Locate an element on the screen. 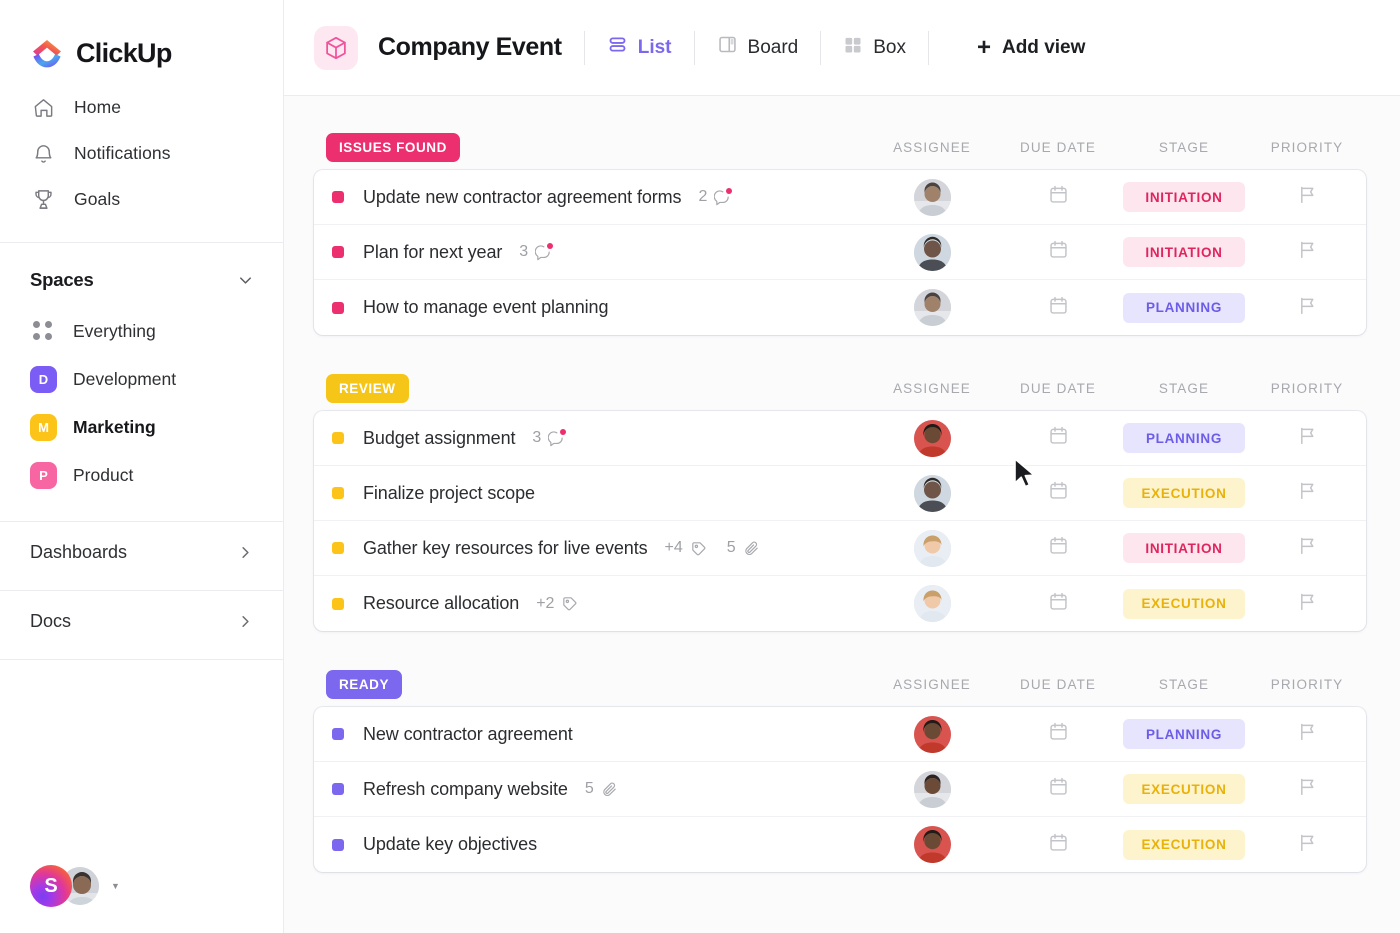  task-main: New contractor agreement is located at coordinates (591, 734).